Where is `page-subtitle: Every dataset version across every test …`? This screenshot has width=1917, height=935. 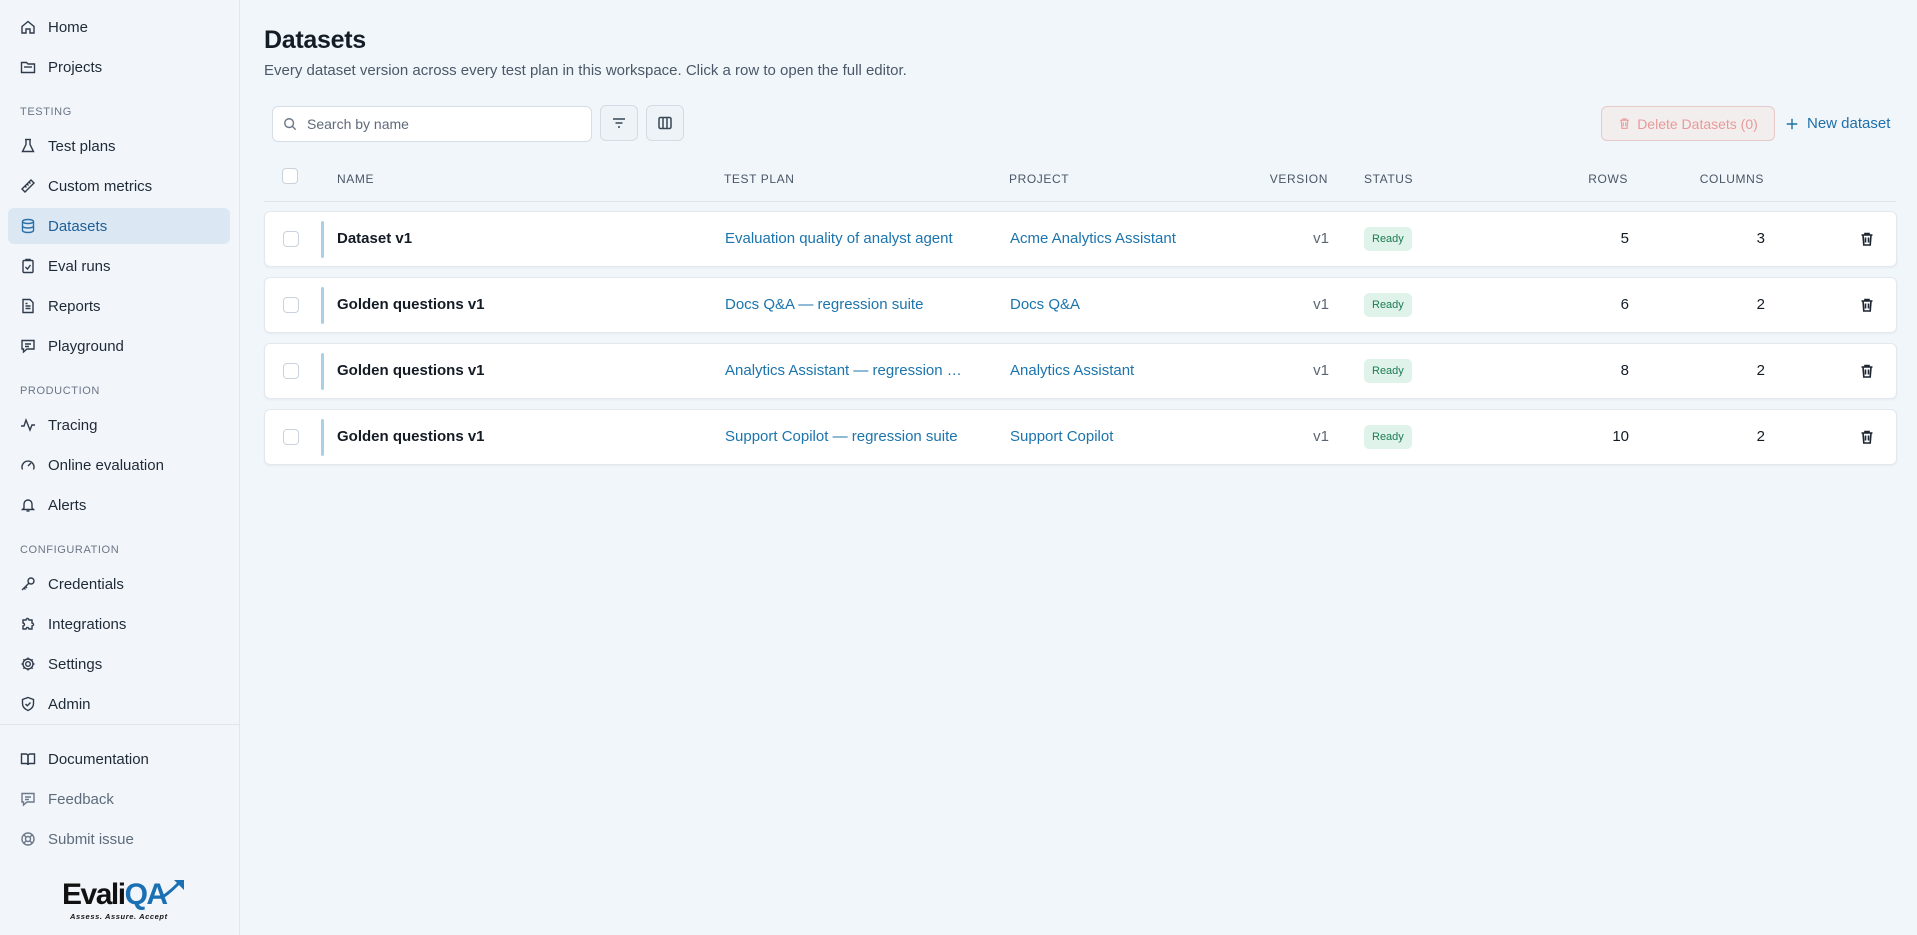 page-subtitle: Every dataset version across every test … is located at coordinates (585, 70).